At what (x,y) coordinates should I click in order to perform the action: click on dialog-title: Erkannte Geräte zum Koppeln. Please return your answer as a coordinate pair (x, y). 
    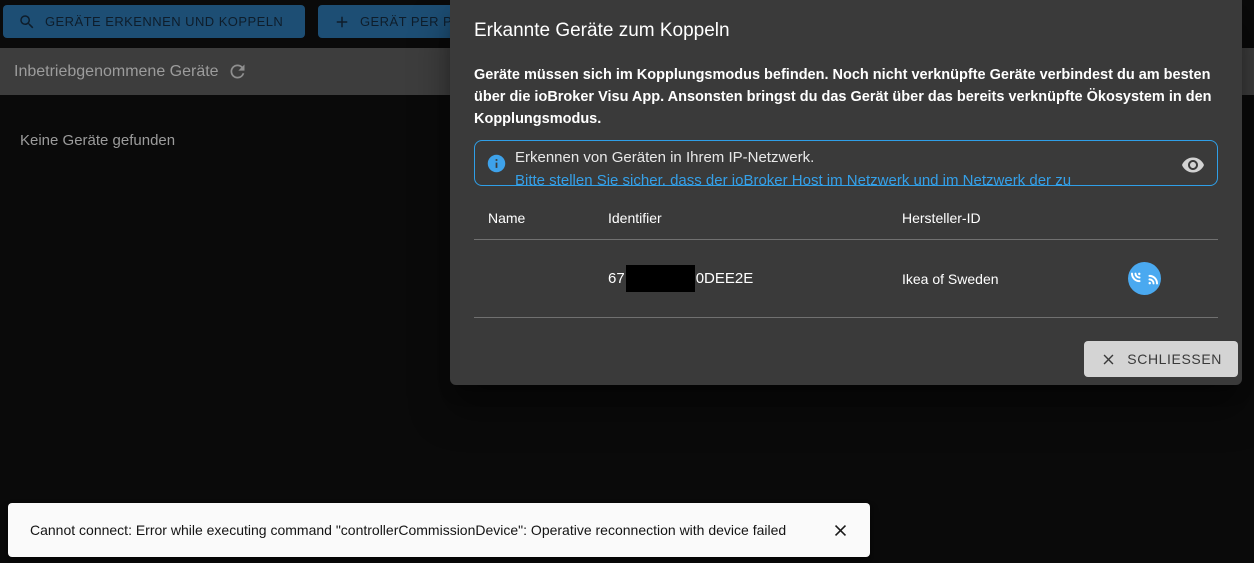
    Looking at the image, I should click on (602, 30).